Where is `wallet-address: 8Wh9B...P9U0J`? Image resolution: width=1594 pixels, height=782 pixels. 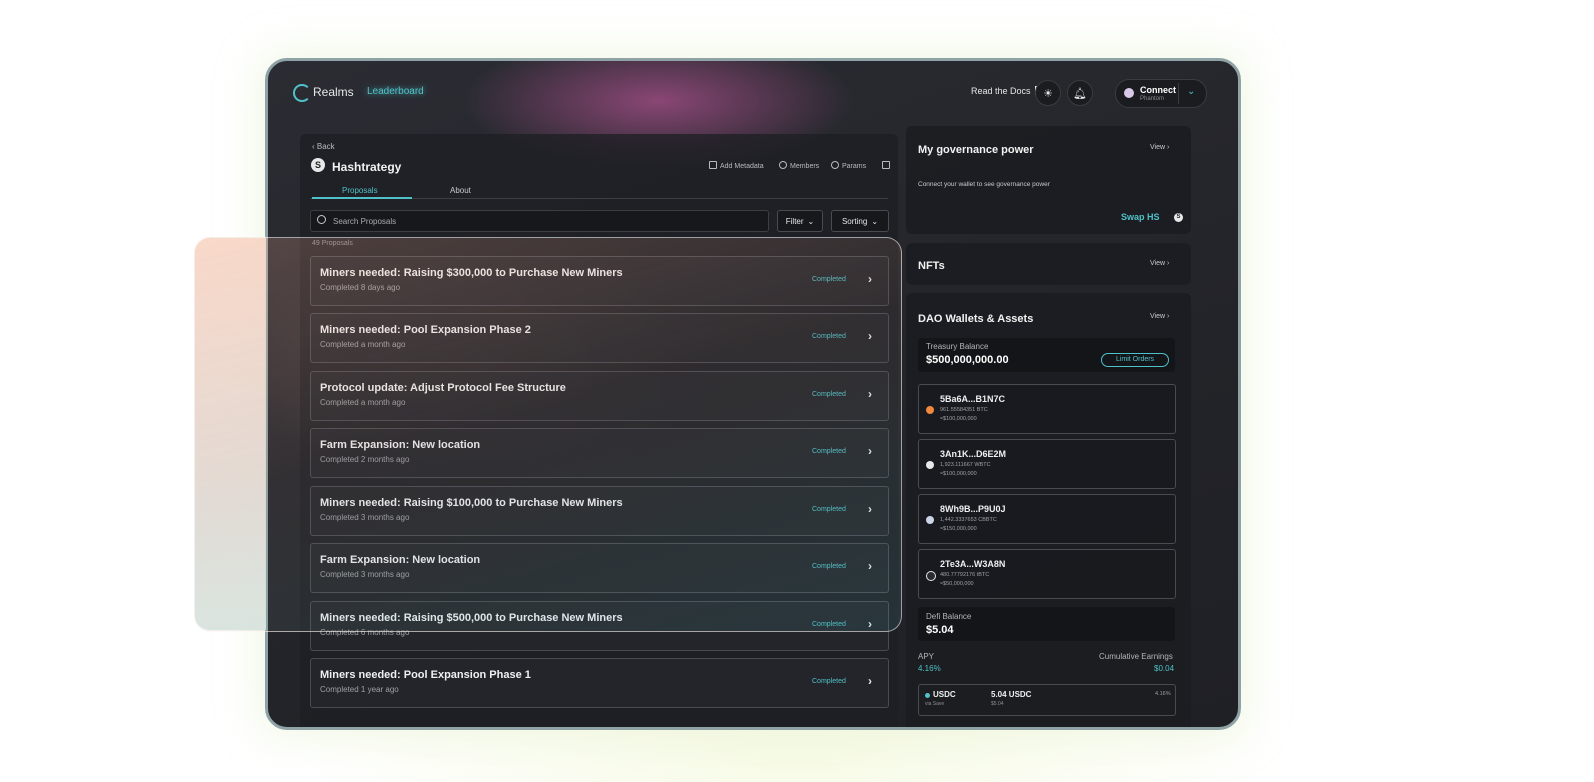
wallet-address: 8Wh9B...P9U0J is located at coordinates (973, 509).